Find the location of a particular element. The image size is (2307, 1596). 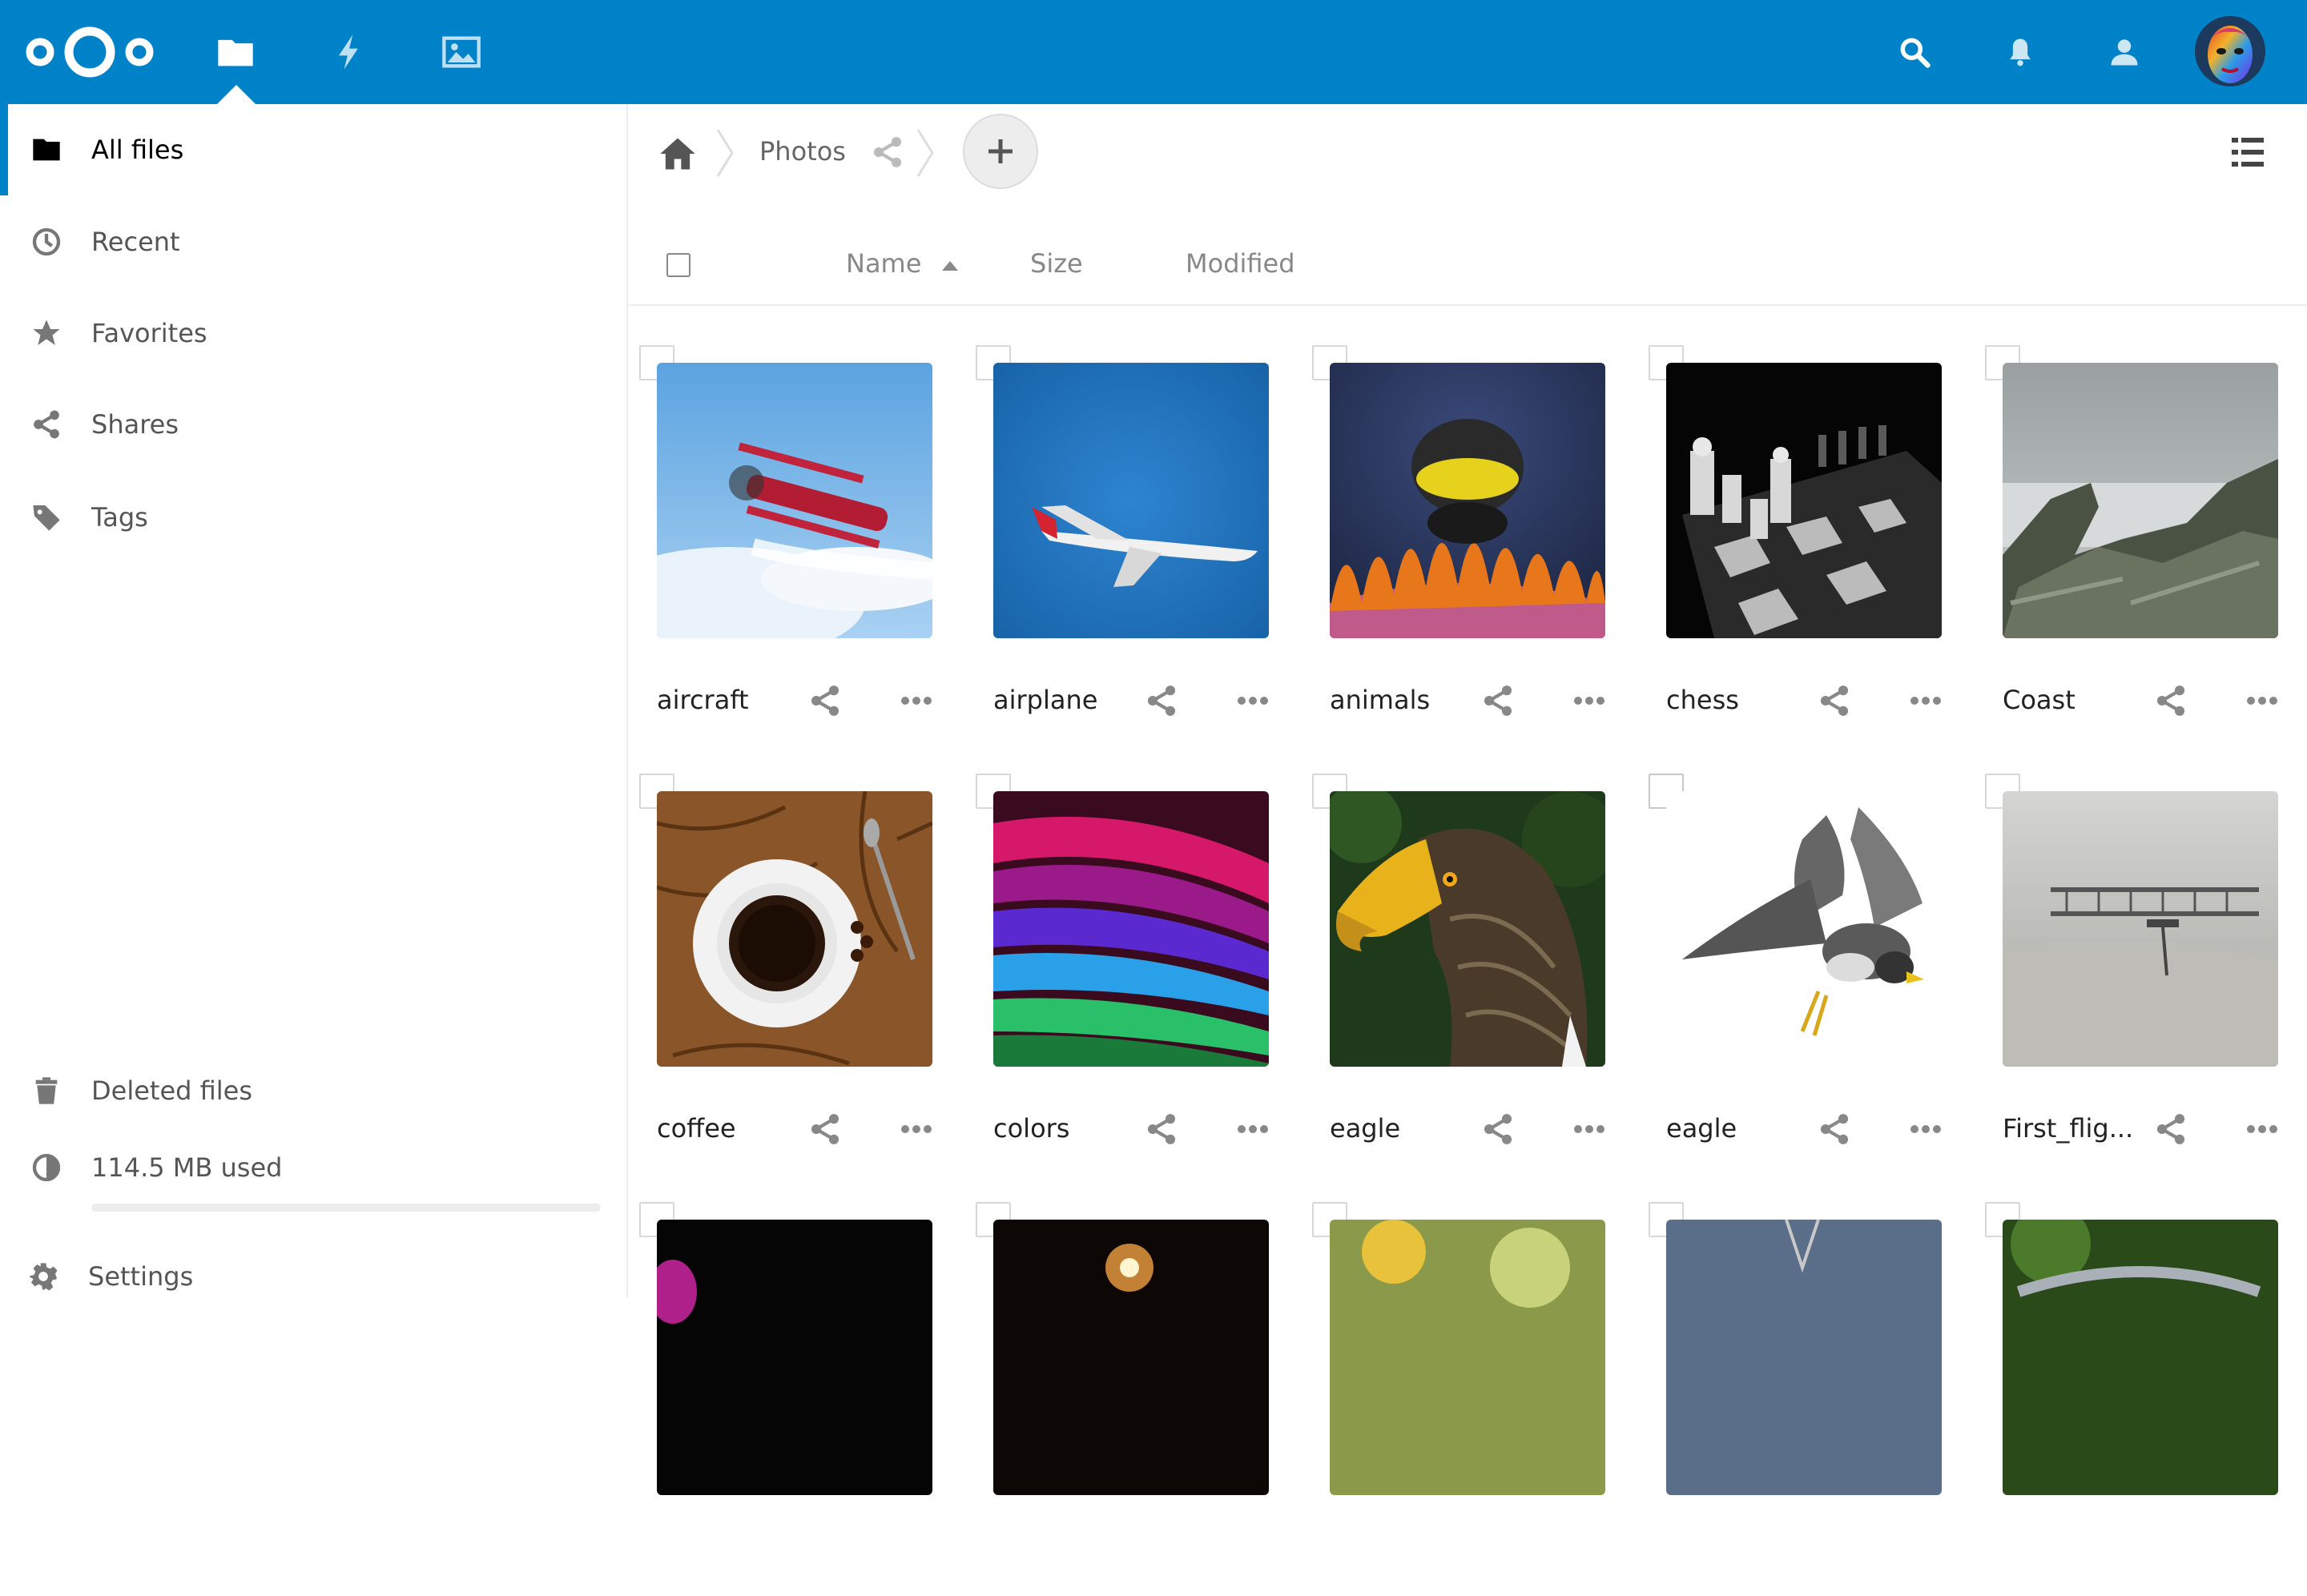

file-name: airplane is located at coordinates (1045, 700).